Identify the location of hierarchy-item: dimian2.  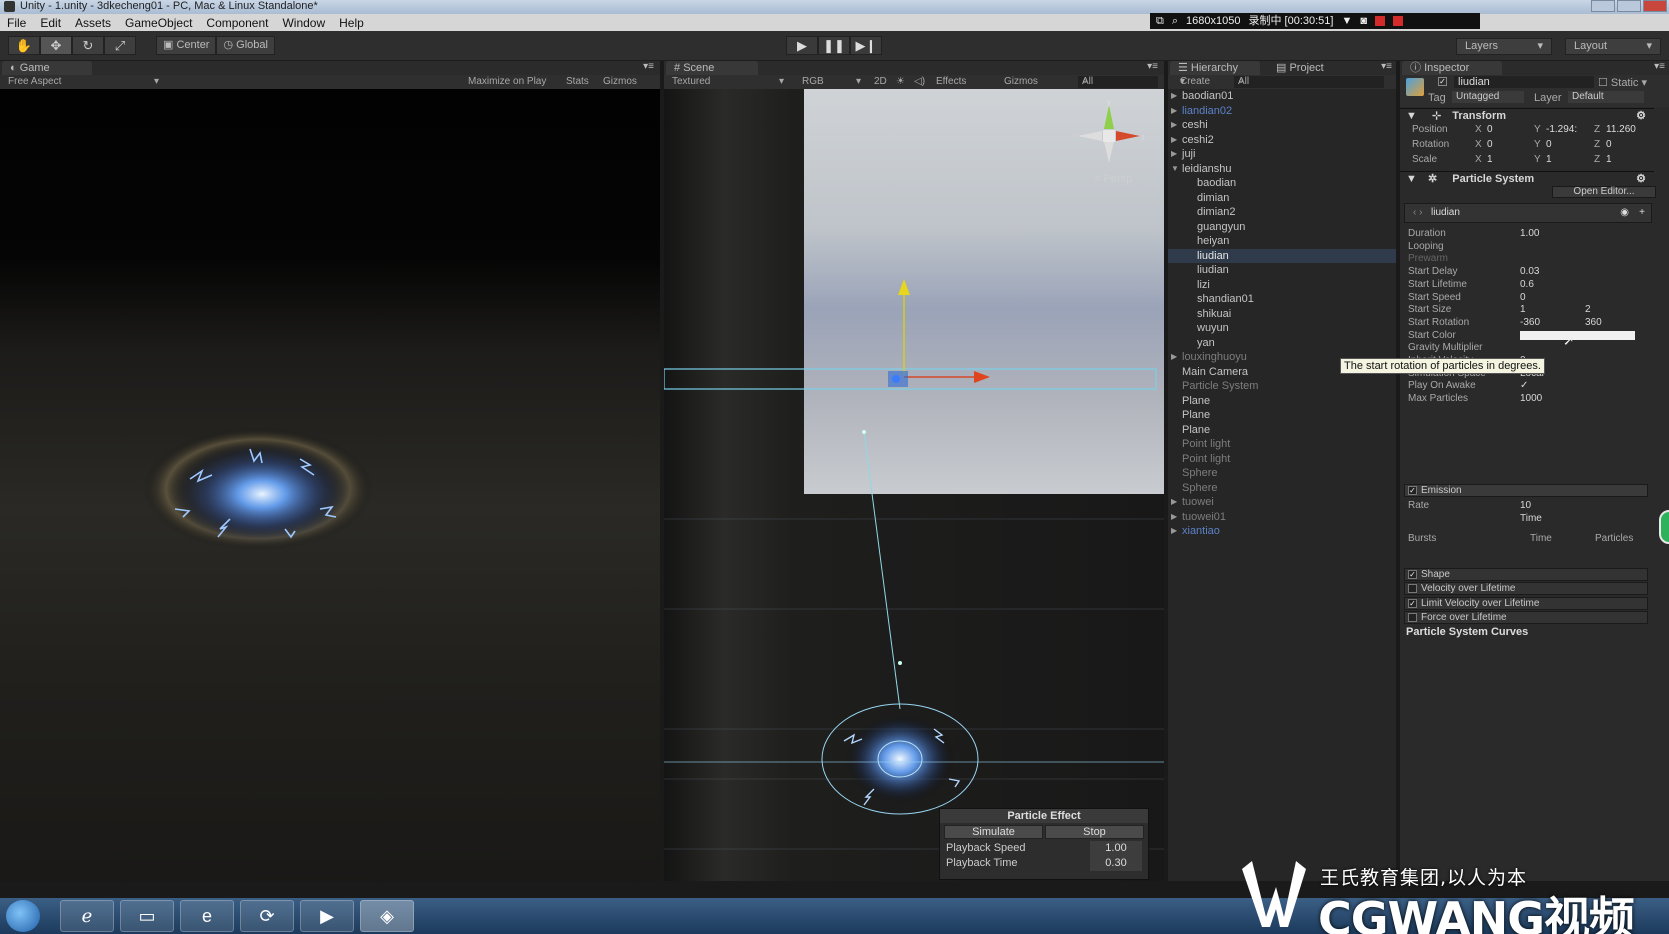
(1282, 212).